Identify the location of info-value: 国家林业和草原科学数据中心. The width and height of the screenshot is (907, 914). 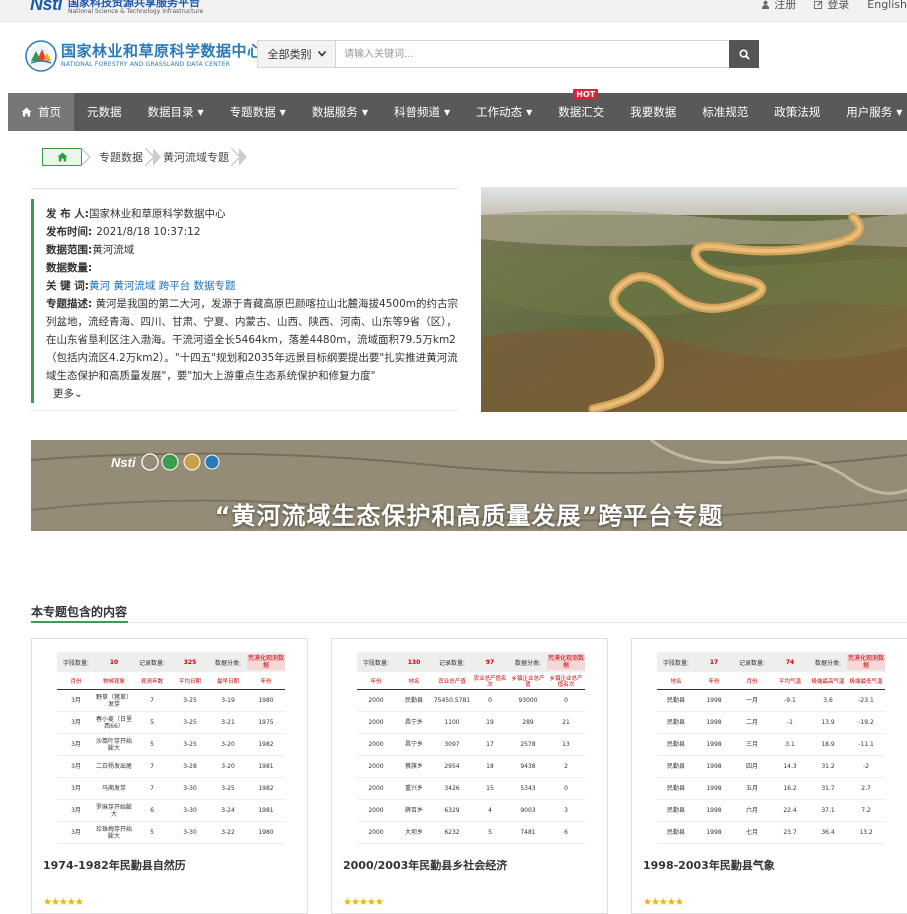
(157, 214).